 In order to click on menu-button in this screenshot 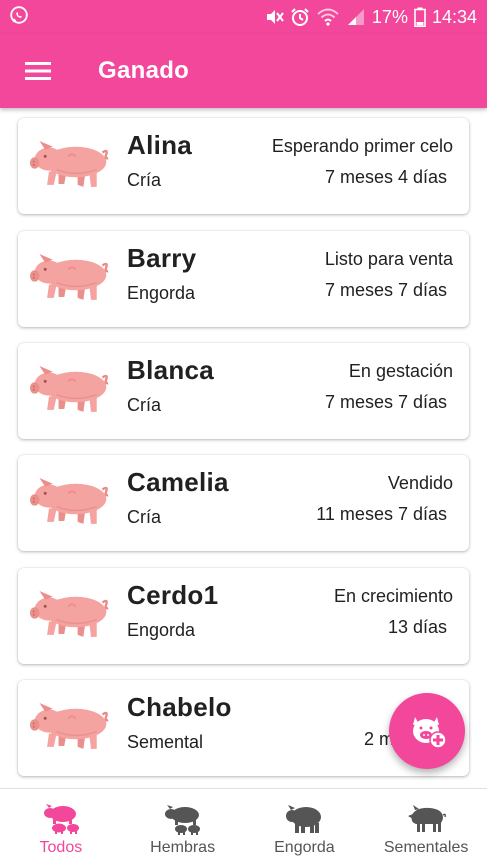, I will do `click(38, 71)`.